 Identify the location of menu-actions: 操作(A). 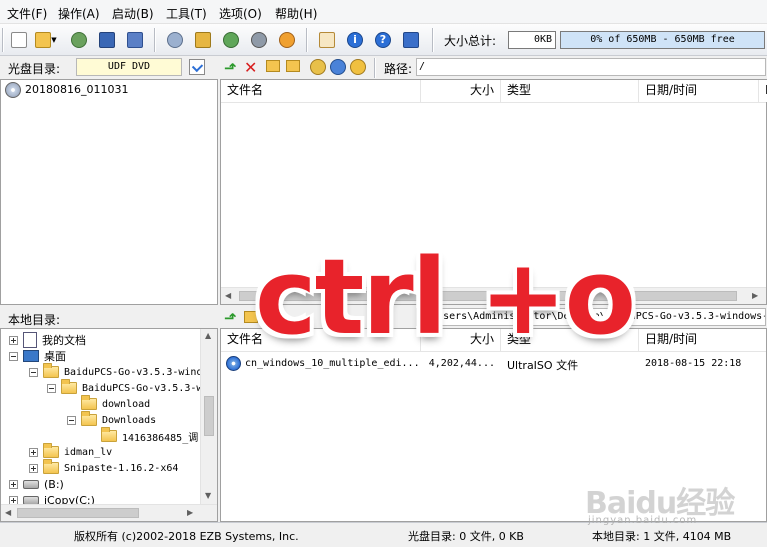
(79, 13).